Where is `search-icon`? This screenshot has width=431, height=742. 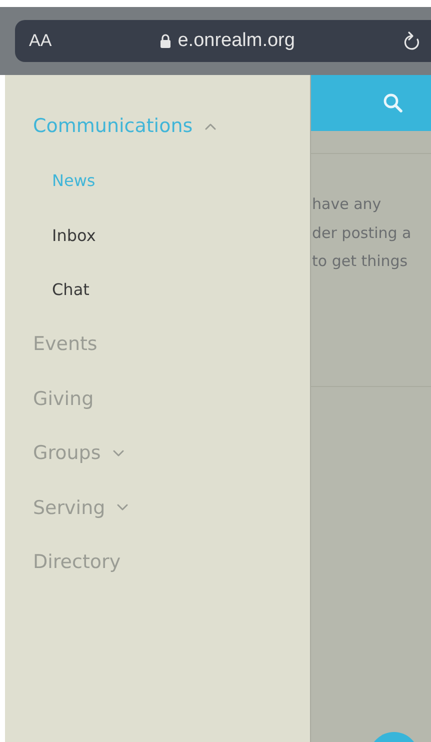
search-icon is located at coordinates (393, 103).